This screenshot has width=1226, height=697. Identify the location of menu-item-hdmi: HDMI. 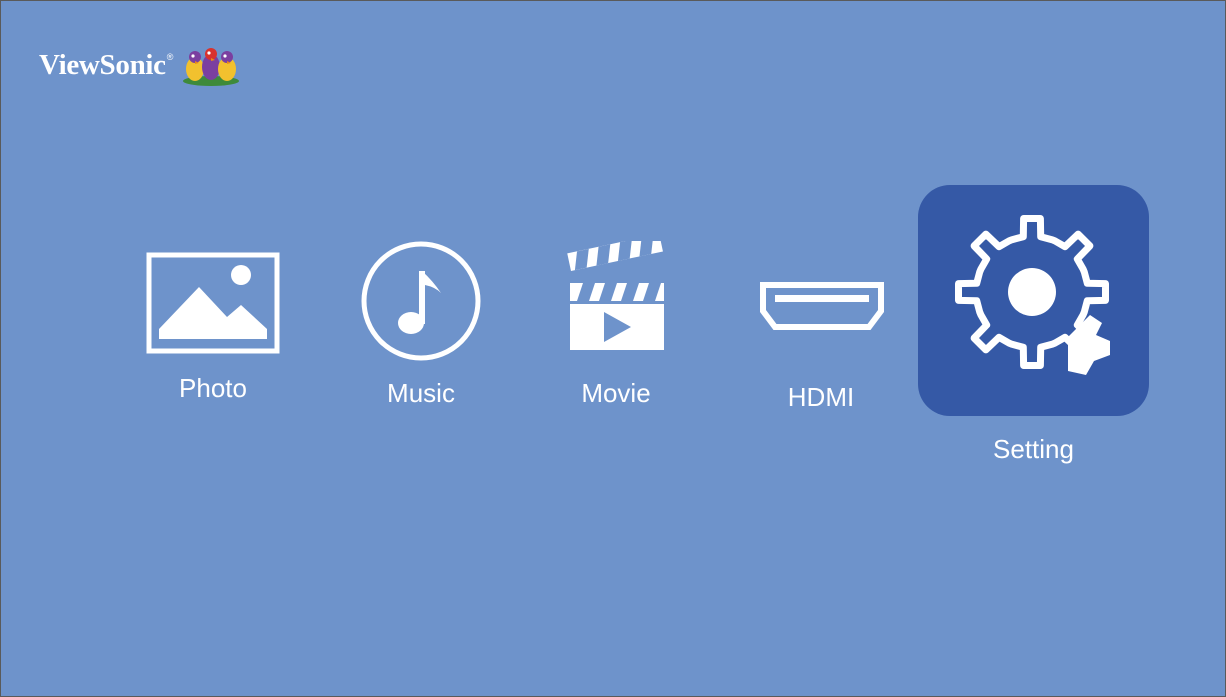
(821, 343).